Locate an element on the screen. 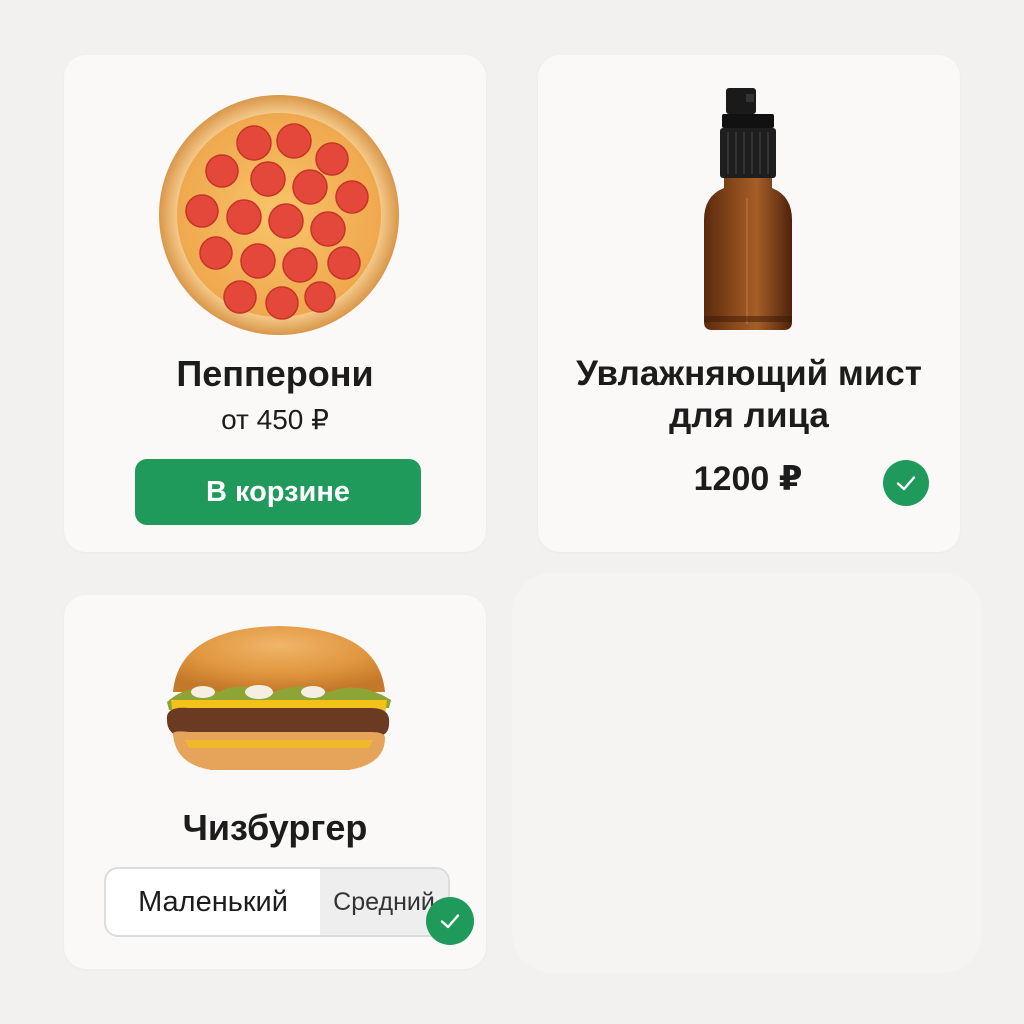  product-price: от 450 ₽ is located at coordinates (275, 419).